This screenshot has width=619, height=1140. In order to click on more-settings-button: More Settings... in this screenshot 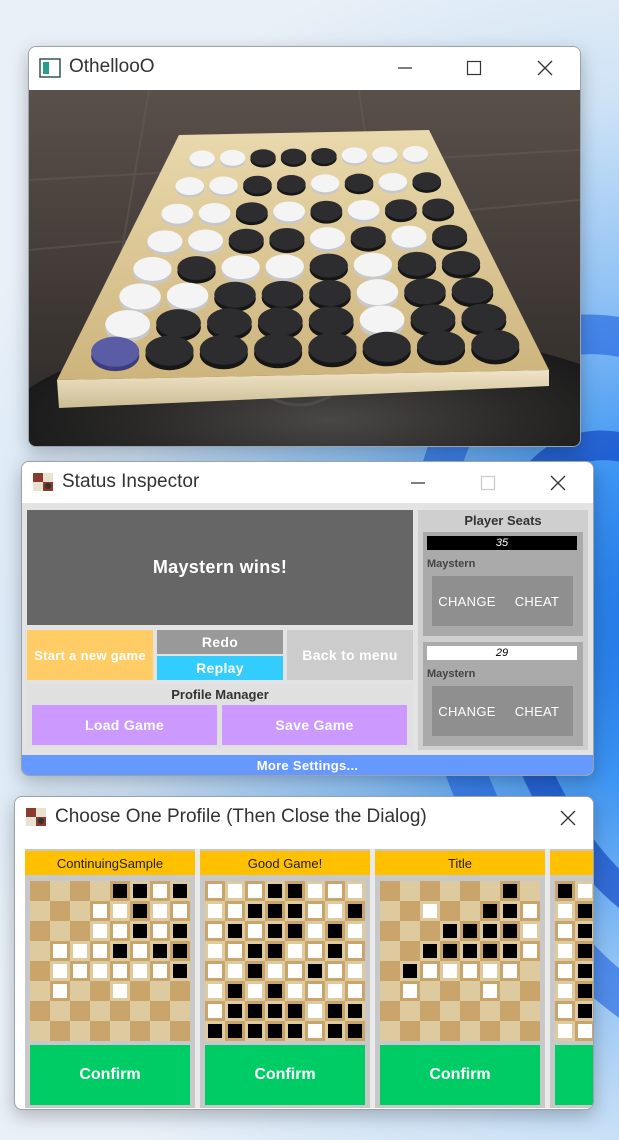, I will do `click(307, 765)`.